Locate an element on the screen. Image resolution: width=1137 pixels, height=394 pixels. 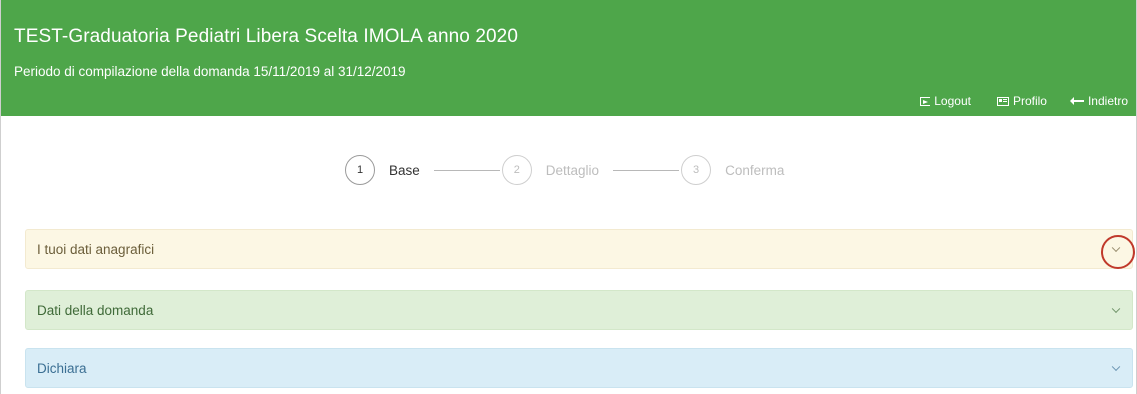
logout-link: Logout is located at coordinates (945, 101).